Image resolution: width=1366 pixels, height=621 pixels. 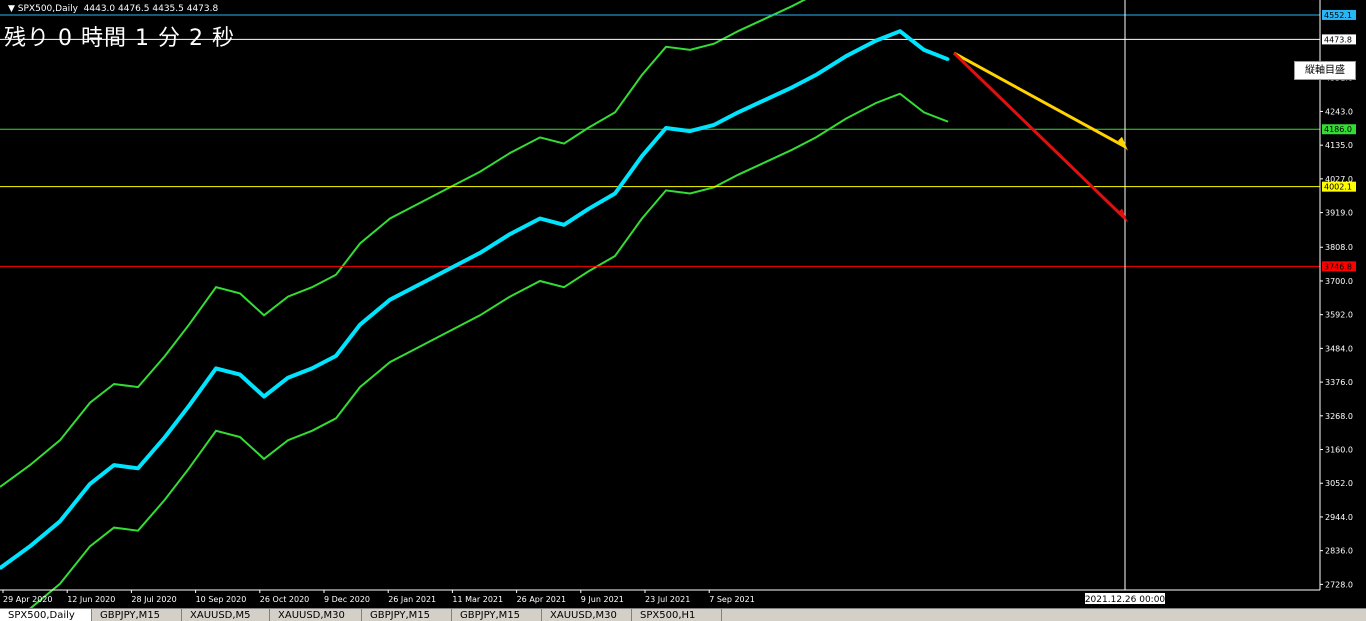 I want to click on x-tick-label-5: 9 Dec 2020, so click(x=347, y=599).